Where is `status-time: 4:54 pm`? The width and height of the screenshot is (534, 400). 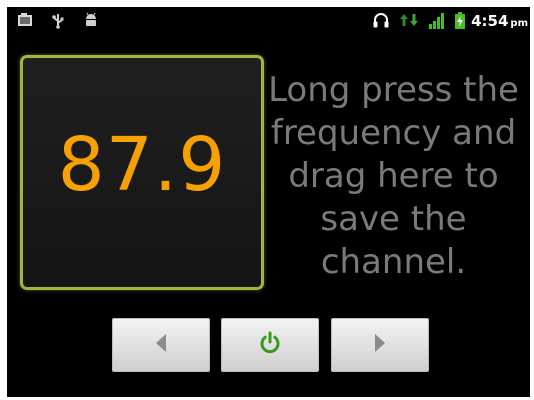 status-time: 4:54 pm is located at coordinates (499, 21).